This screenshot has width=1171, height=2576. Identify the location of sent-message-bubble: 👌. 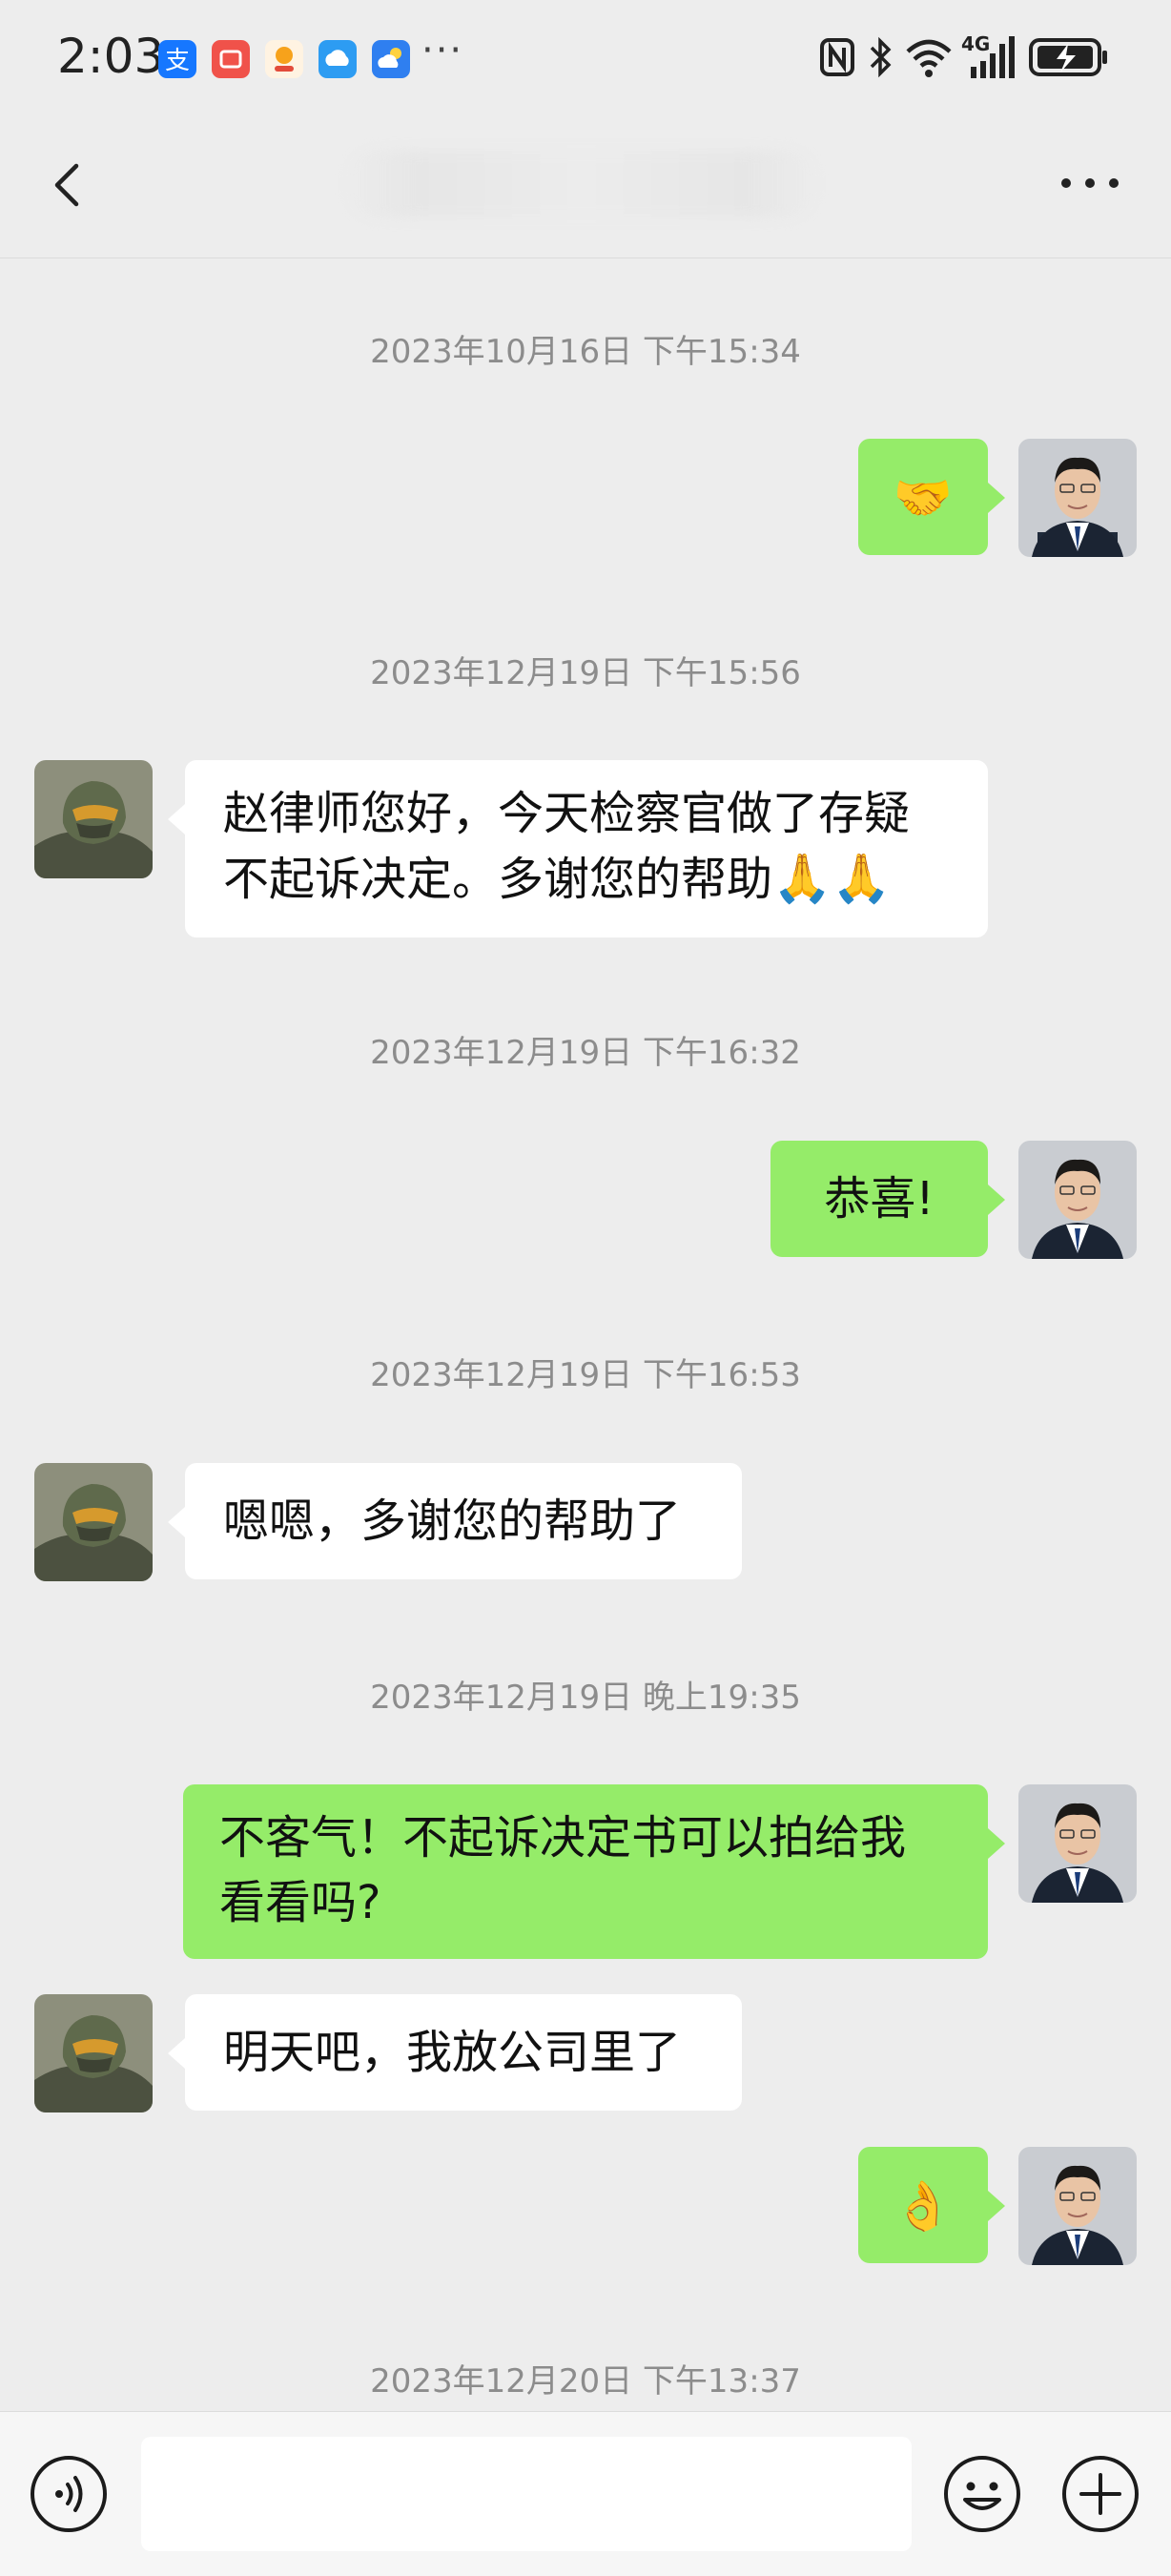
(931, 2205).